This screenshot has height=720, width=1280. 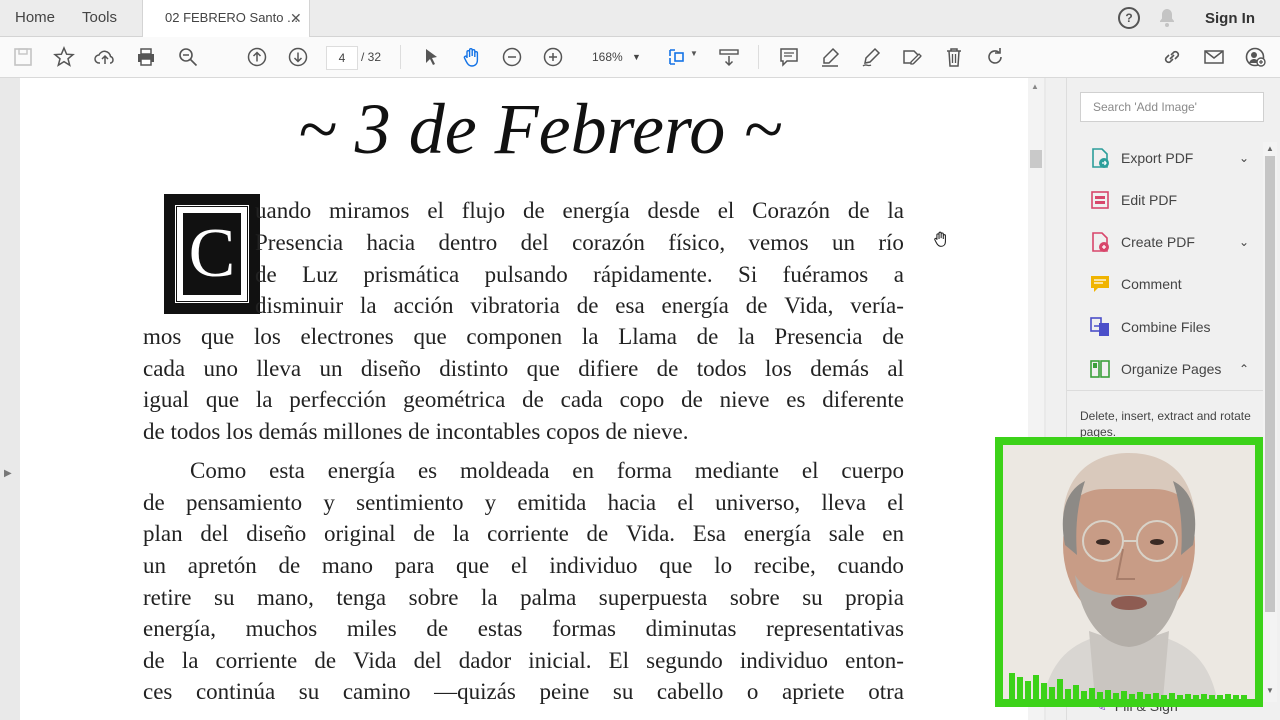 What do you see at coordinates (608, 368) in the screenshot?
I see `text-word: difiere` at bounding box center [608, 368].